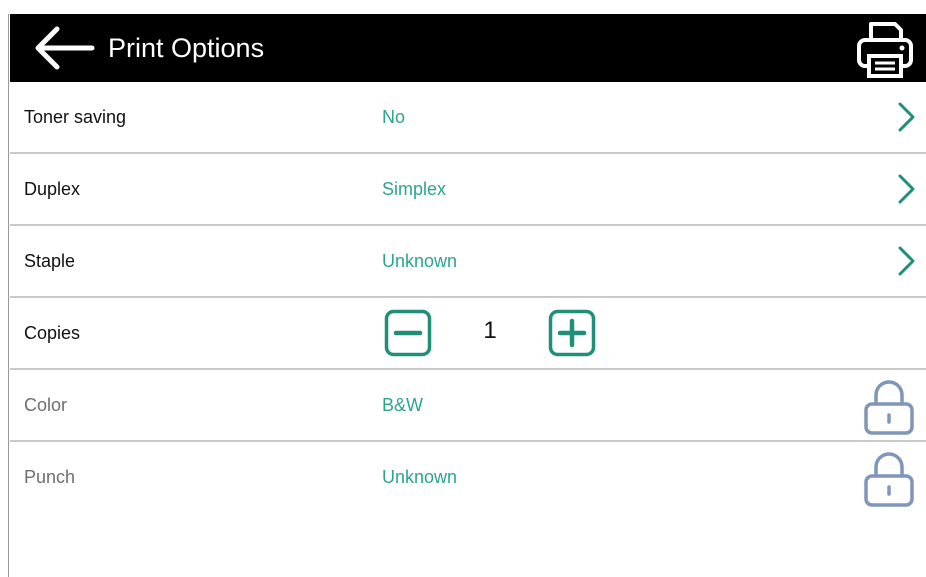 The width and height of the screenshot is (926, 577). Describe the element at coordinates (46, 405) in the screenshot. I see `option-label: Color` at that location.